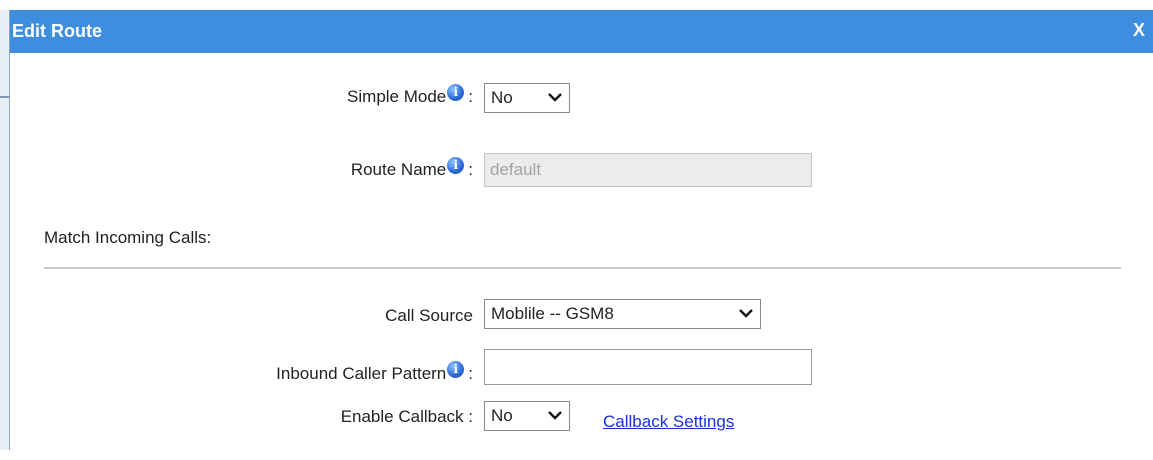  Describe the element at coordinates (502, 97) in the screenshot. I see `simple-mode-value: No` at that location.